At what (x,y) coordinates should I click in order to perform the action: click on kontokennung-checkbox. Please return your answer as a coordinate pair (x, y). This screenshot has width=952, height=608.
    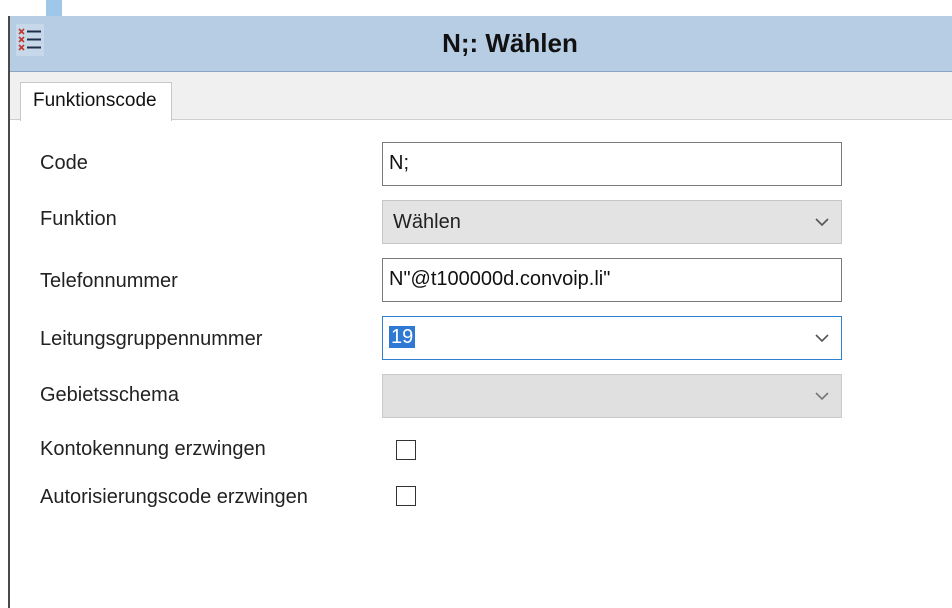
    Looking at the image, I should click on (406, 450).